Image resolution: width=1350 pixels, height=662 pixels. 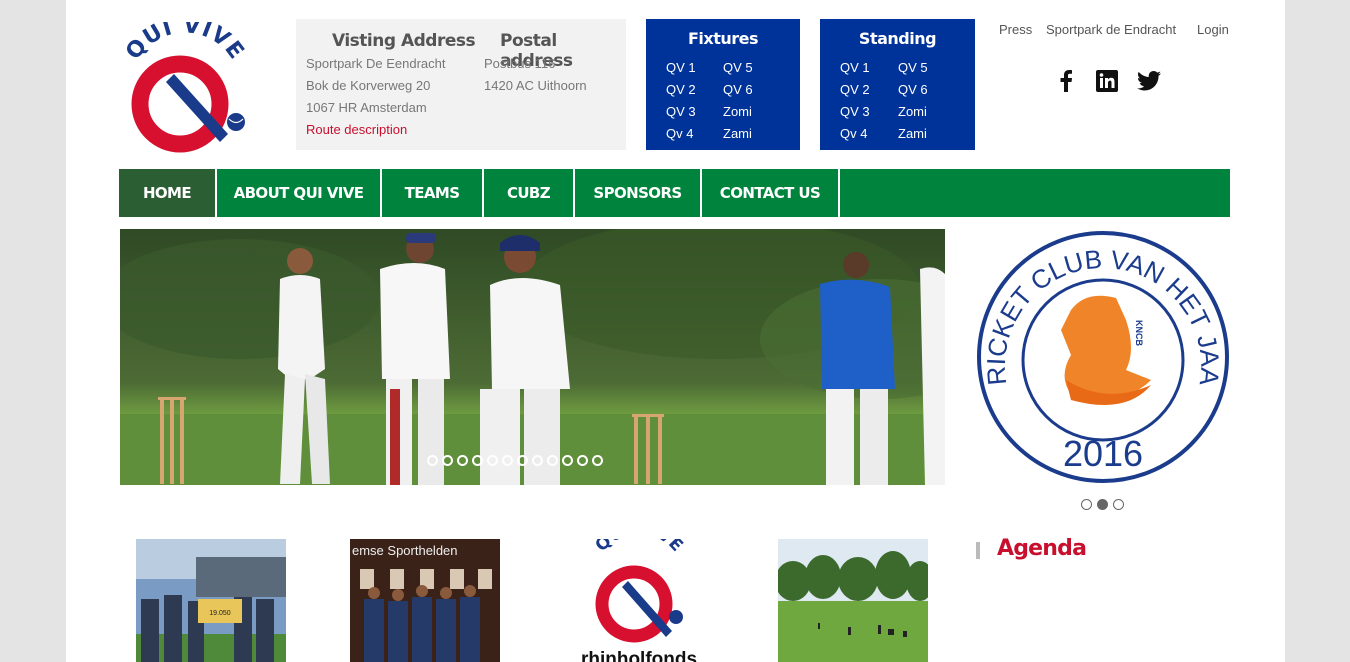 I want to click on standing-link-qv5: QV 5, so click(x=913, y=67).